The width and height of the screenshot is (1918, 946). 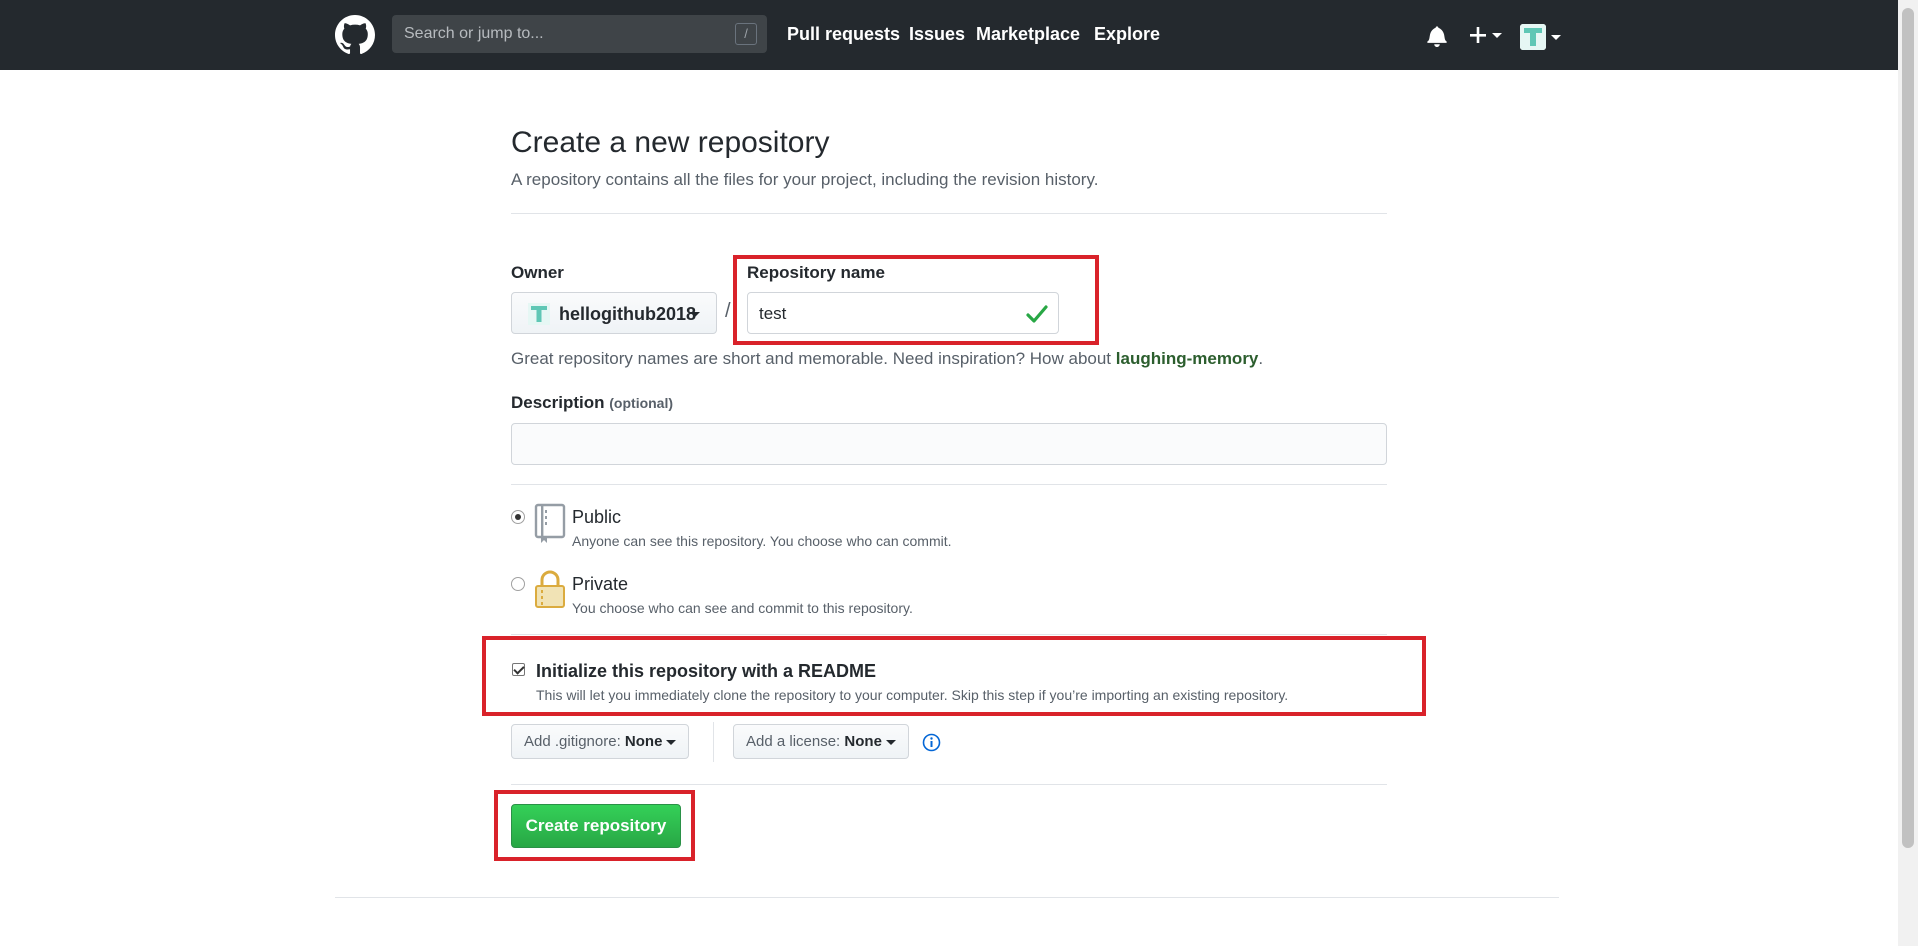 What do you see at coordinates (1187, 358) in the screenshot?
I see `suggested-name-link: laughing-memory` at bounding box center [1187, 358].